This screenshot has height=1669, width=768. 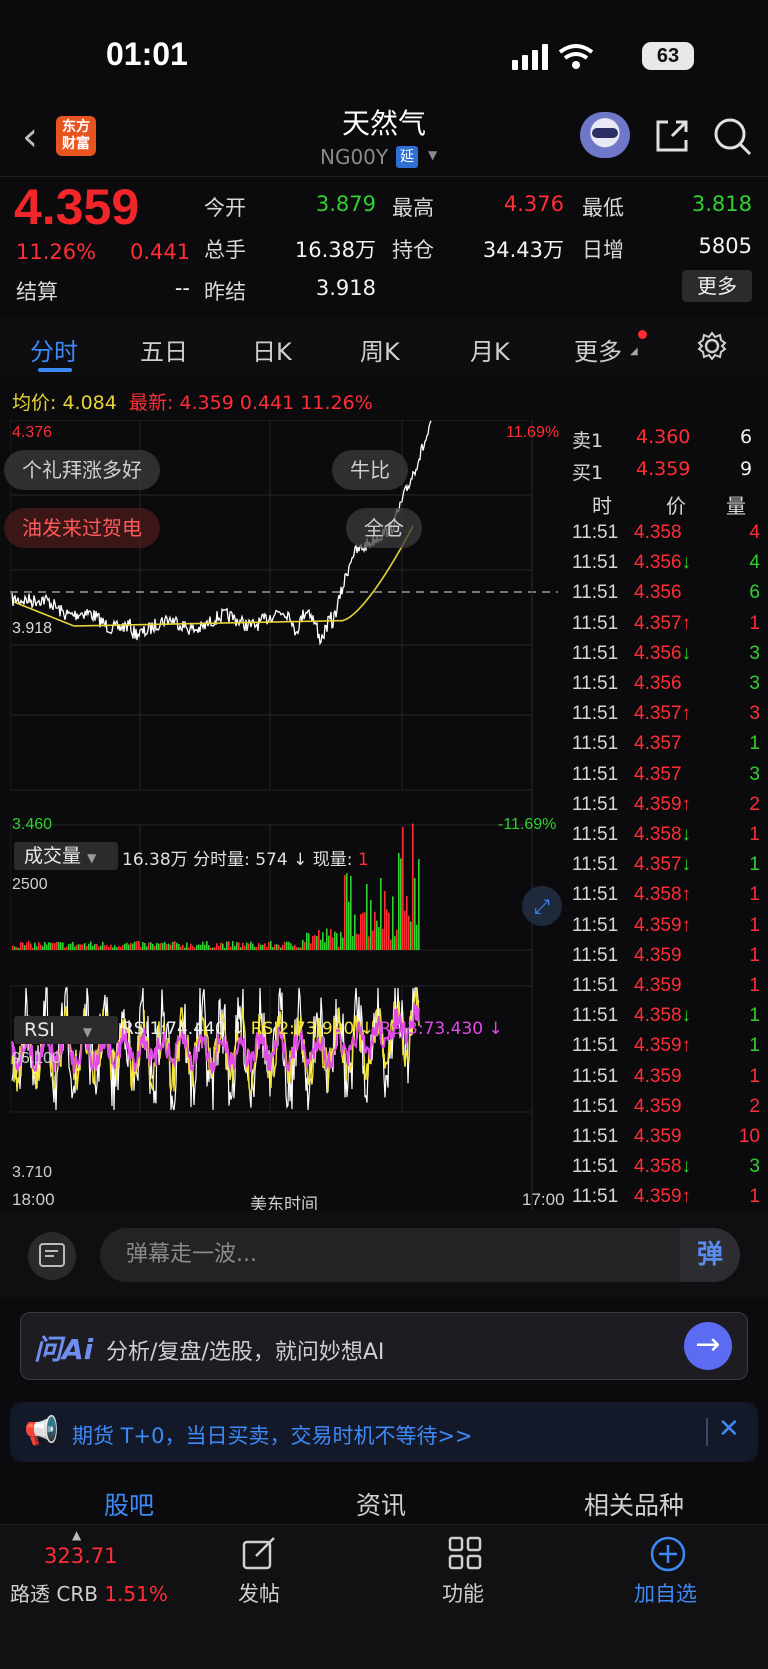 I want to click on crb-index-name: 路透 CRB 1.51%, so click(x=89, y=1592).